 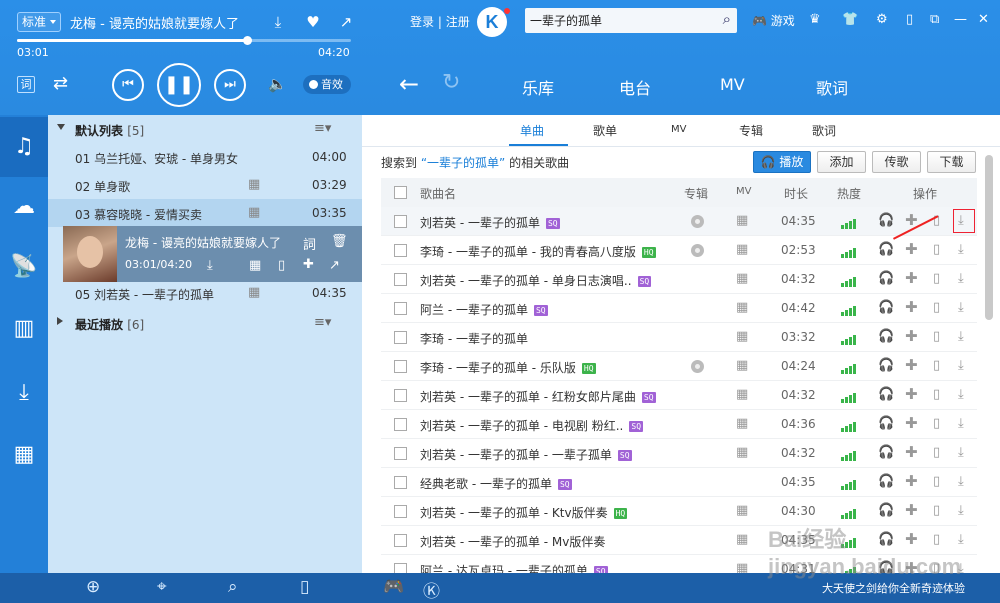 What do you see at coordinates (620, 20) in the screenshot?
I see `search-input` at bounding box center [620, 20].